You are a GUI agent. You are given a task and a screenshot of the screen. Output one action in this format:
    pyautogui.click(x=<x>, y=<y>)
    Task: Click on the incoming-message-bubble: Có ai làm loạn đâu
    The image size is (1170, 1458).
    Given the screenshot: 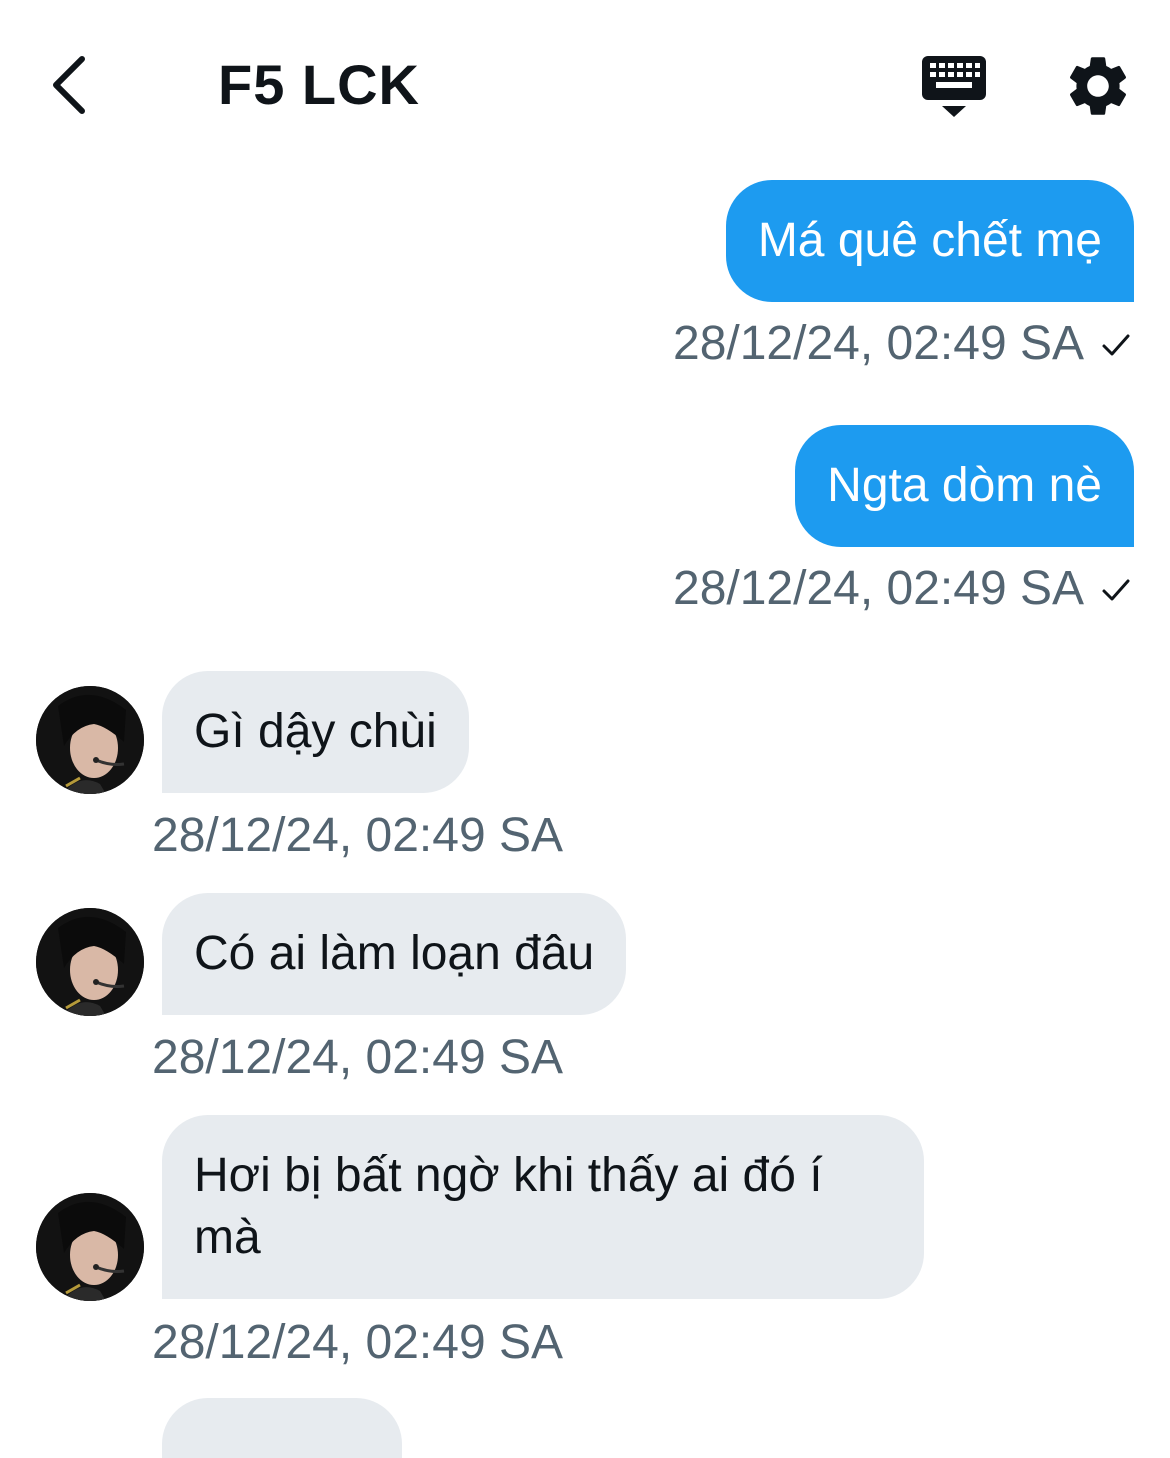 What is the action you would take?
    pyautogui.click(x=394, y=954)
    